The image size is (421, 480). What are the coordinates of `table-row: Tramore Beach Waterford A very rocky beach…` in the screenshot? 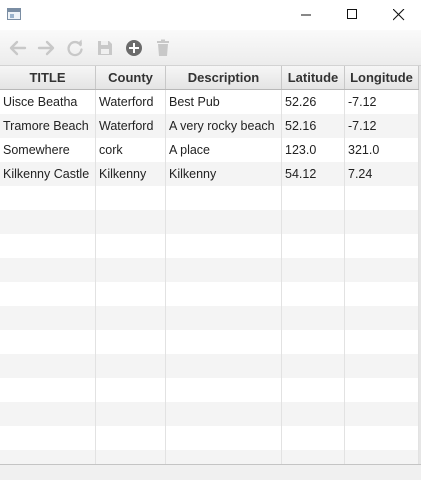 It's located at (210, 126).